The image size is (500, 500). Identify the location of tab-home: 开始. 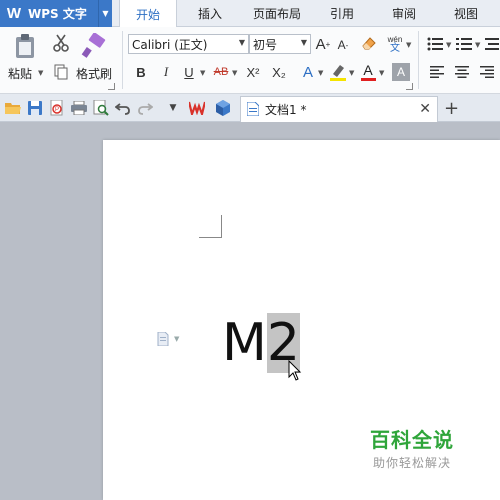
(148, 14).